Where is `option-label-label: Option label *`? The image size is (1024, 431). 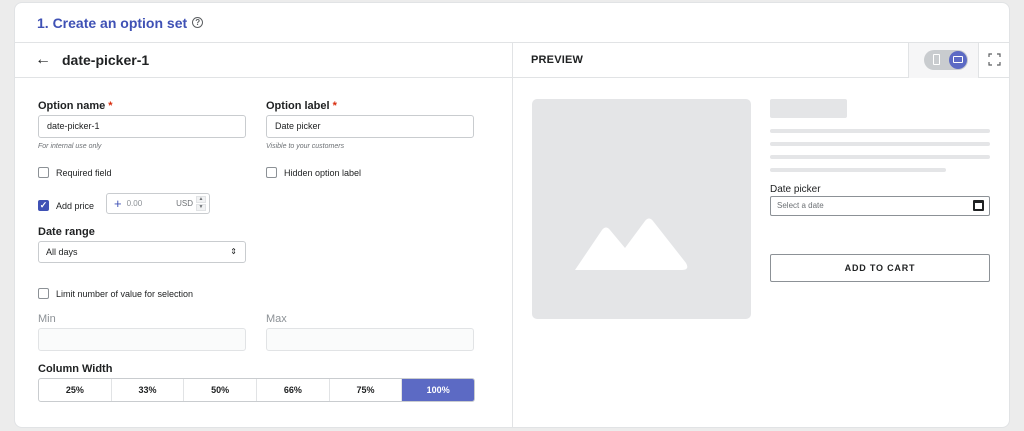 option-label-label: Option label * is located at coordinates (301, 106).